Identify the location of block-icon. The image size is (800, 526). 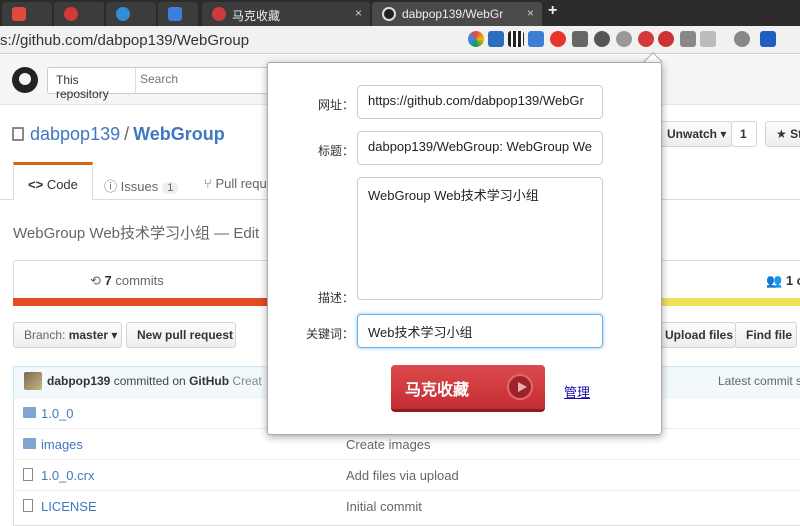
(666, 39).